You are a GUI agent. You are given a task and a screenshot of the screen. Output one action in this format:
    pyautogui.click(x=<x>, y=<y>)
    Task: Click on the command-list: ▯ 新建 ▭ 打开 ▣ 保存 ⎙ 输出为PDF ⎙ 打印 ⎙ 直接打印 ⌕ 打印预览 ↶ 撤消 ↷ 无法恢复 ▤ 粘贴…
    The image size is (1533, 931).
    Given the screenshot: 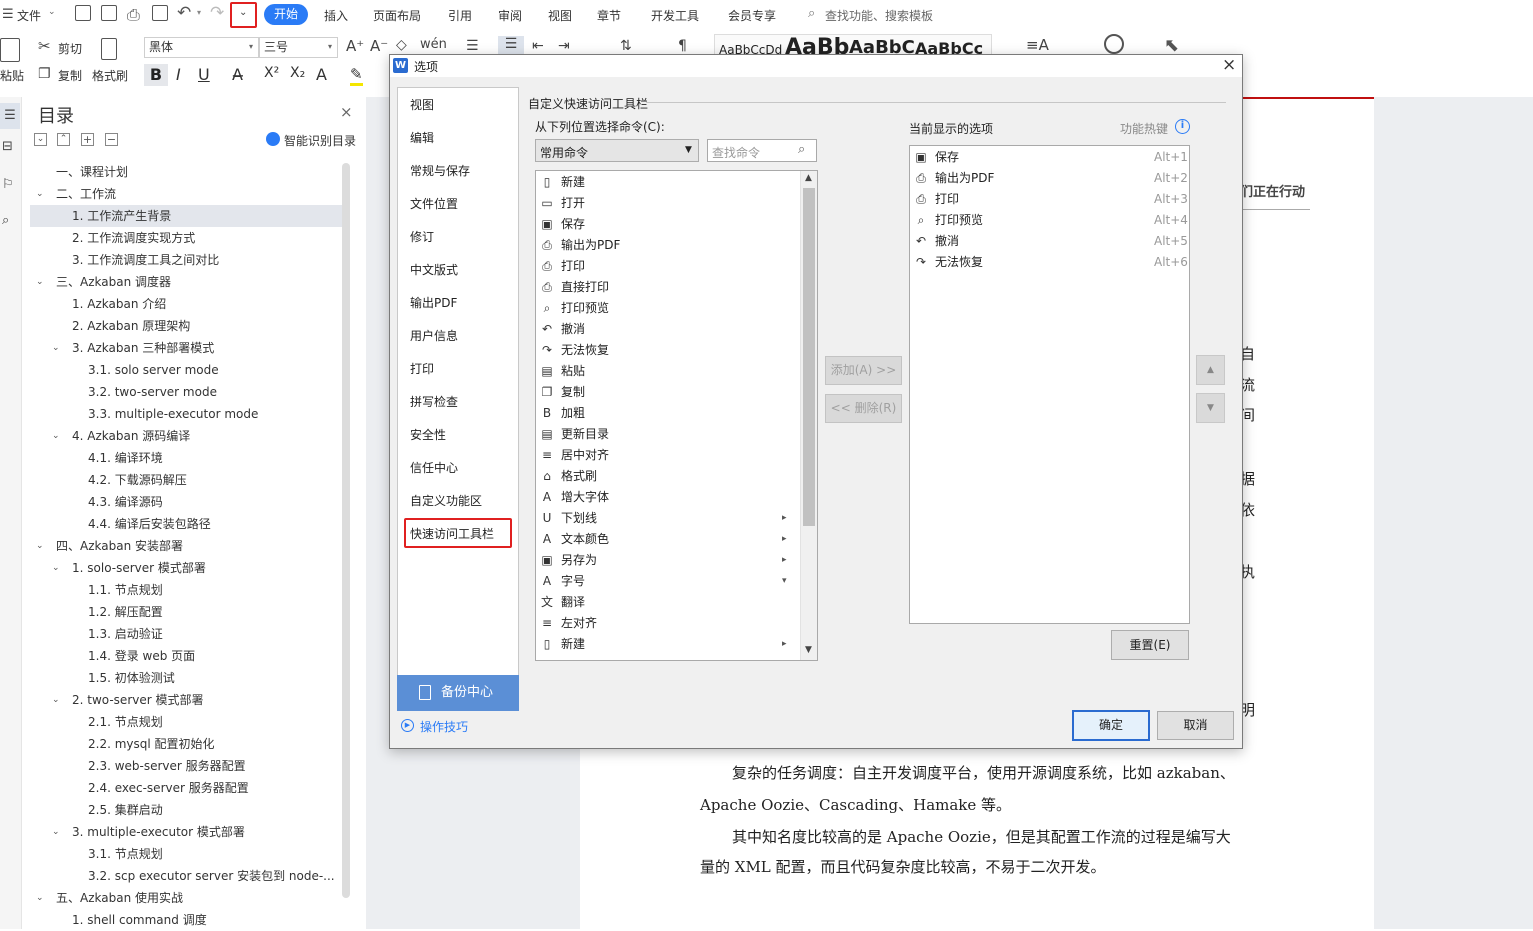 What is the action you would take?
    pyautogui.click(x=676, y=415)
    